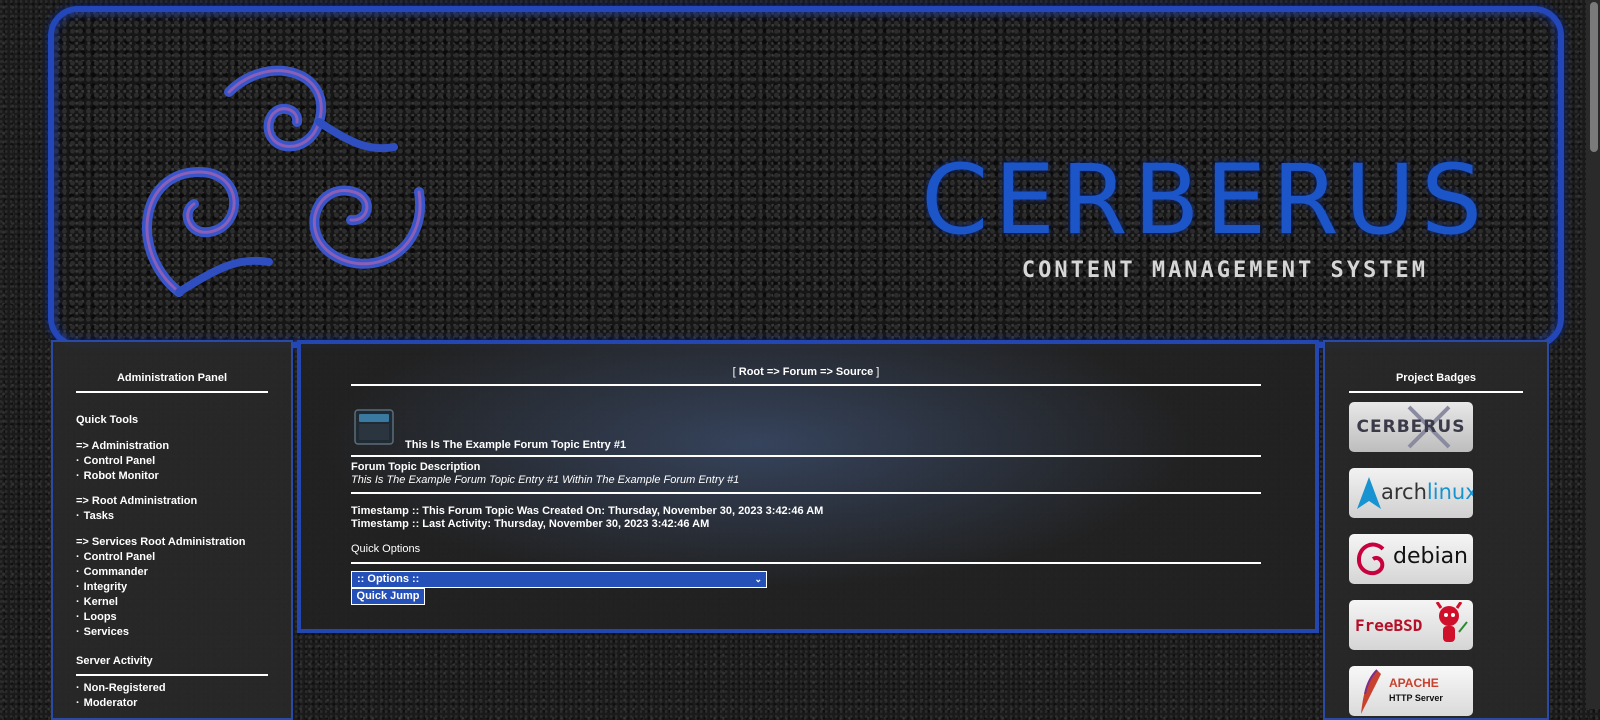 The width and height of the screenshot is (1600, 720). Describe the element at coordinates (172, 516) in the screenshot. I see `nav-tasks: · Tasks` at that location.